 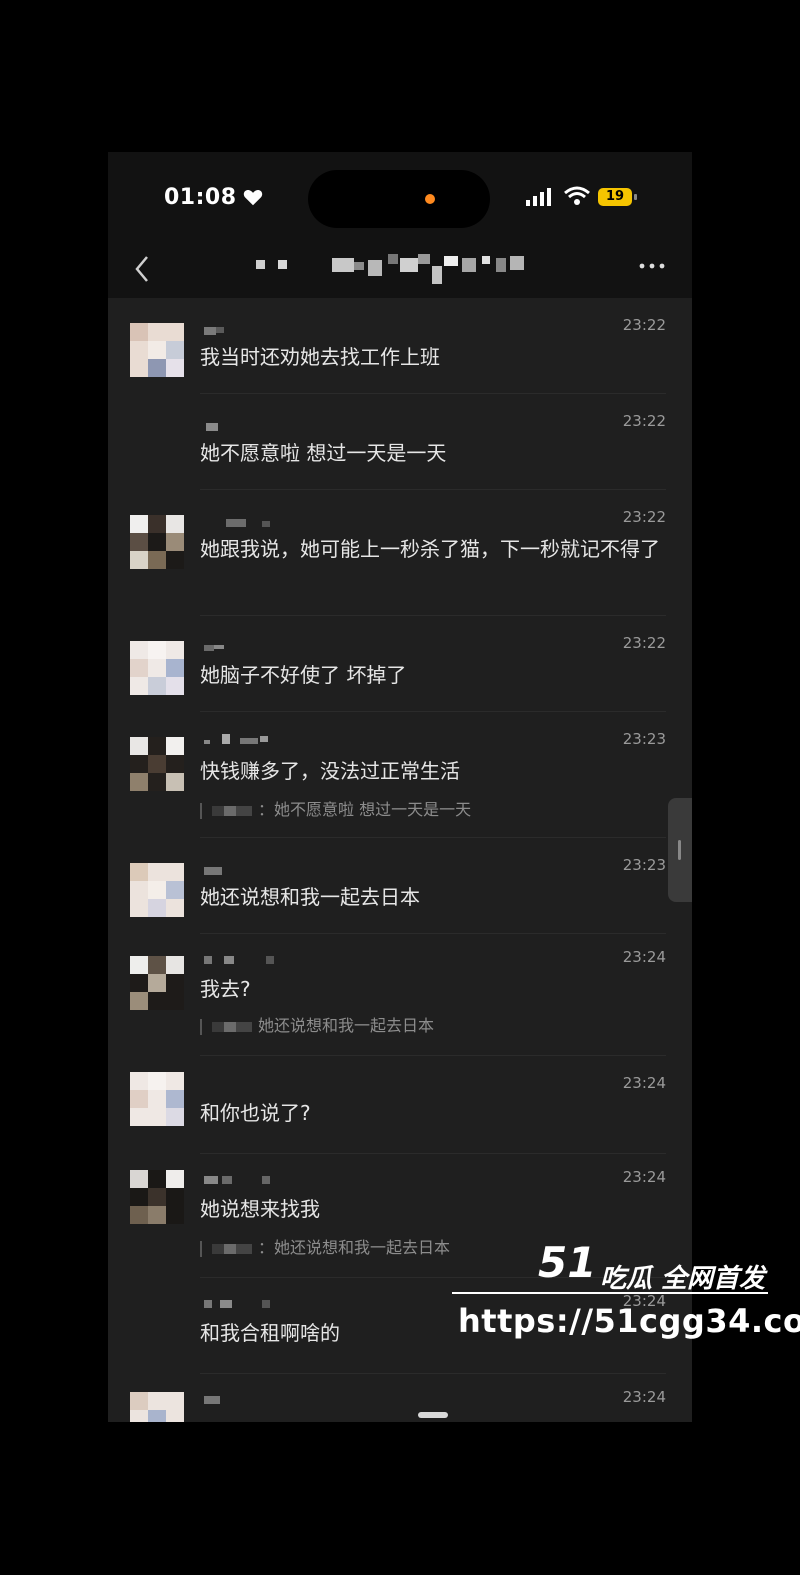 I want to click on message-text: 她不愿意啦 想过一天是一天, so click(x=323, y=453).